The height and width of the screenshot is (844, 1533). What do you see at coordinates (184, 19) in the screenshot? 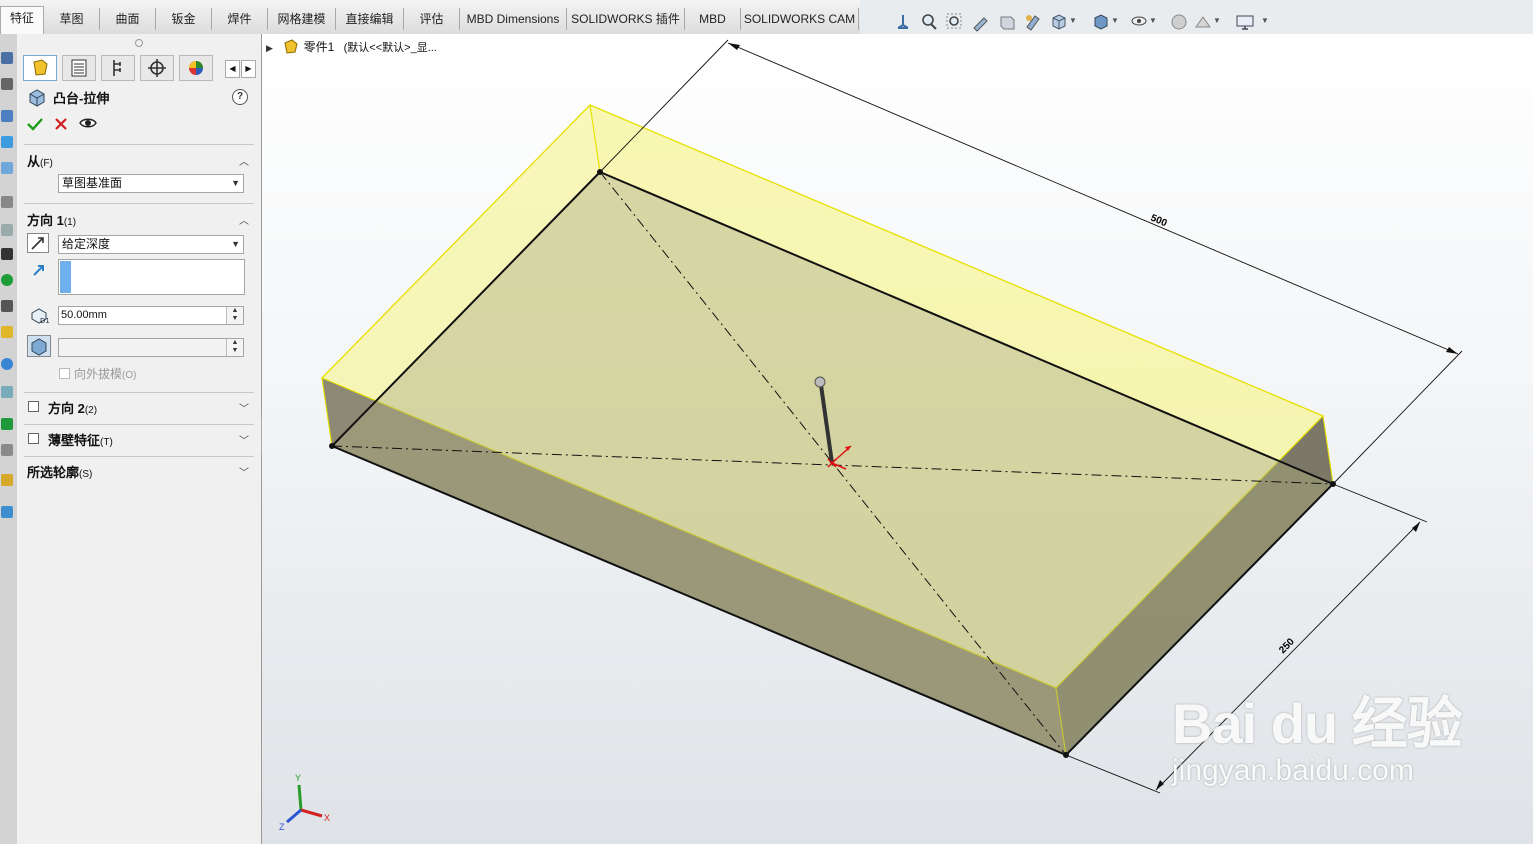
I see `tab-sheet-metal: 钣金` at bounding box center [184, 19].